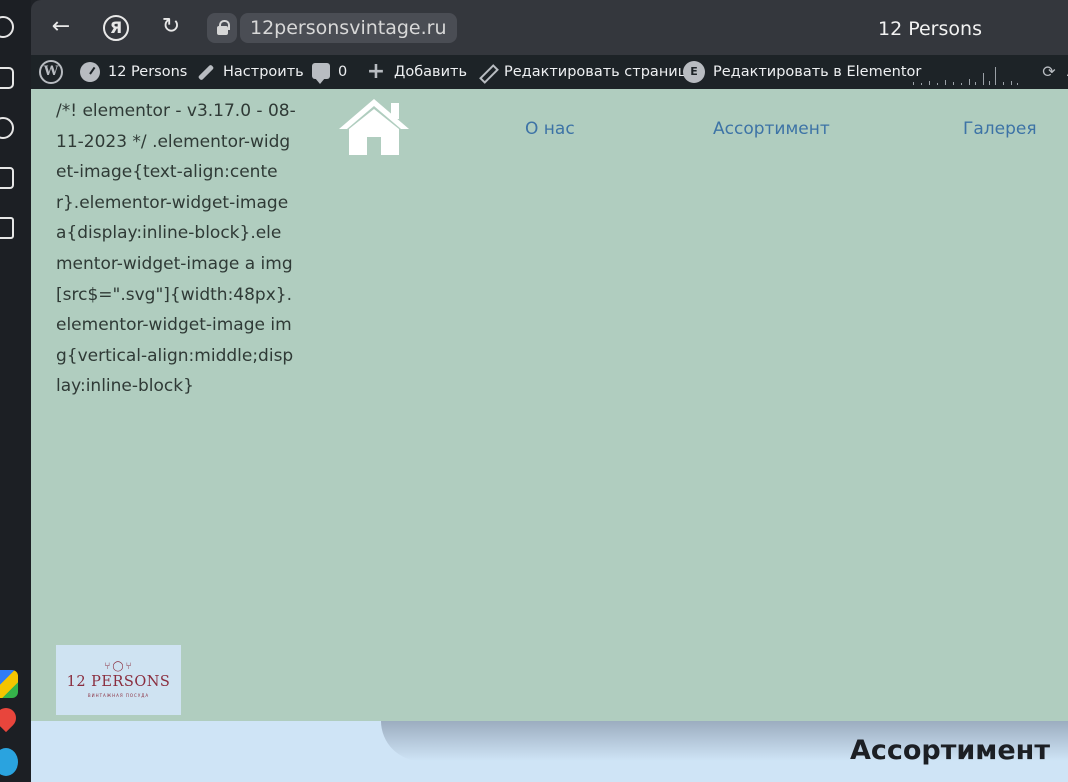 Image resolution: width=1068 pixels, height=782 pixels. What do you see at coordinates (694, 72) in the screenshot?
I see `elementor-icon: E` at bounding box center [694, 72].